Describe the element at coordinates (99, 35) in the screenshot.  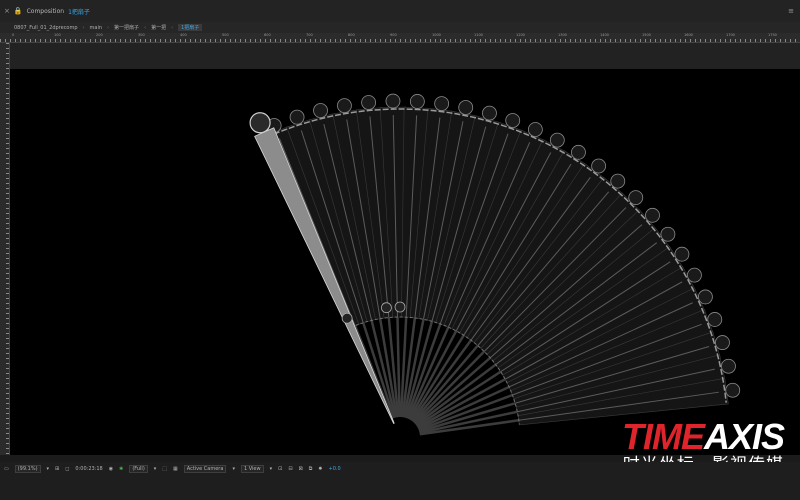
I see `ruler-tick-label: 200` at that location.